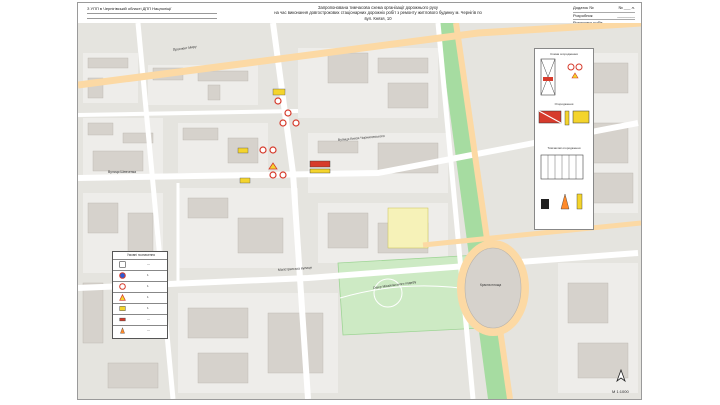  Describe the element at coordinates (408, 228) in the screenshot. I see `construction-area` at that location.